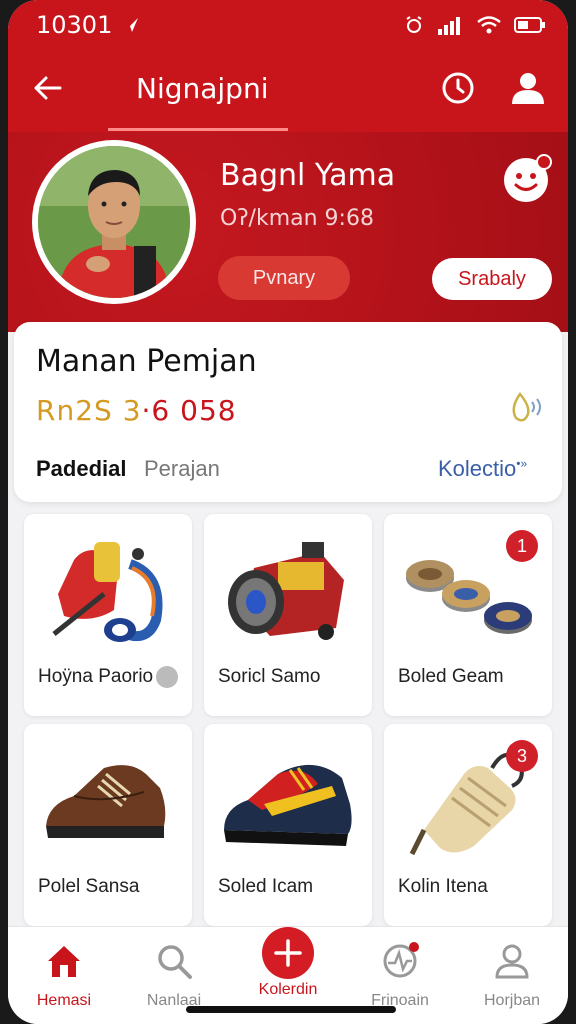 This screenshot has height=1024, width=576. I want to click on profile-icon, so click(512, 961).